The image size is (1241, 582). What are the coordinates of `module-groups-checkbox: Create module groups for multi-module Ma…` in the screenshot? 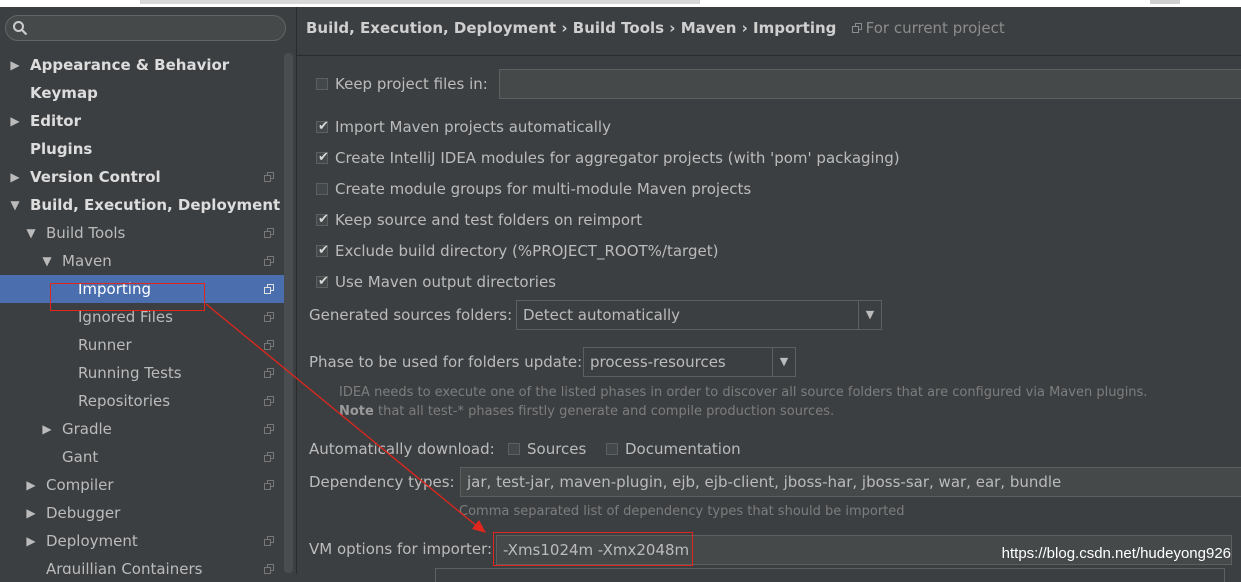 It's located at (533, 189).